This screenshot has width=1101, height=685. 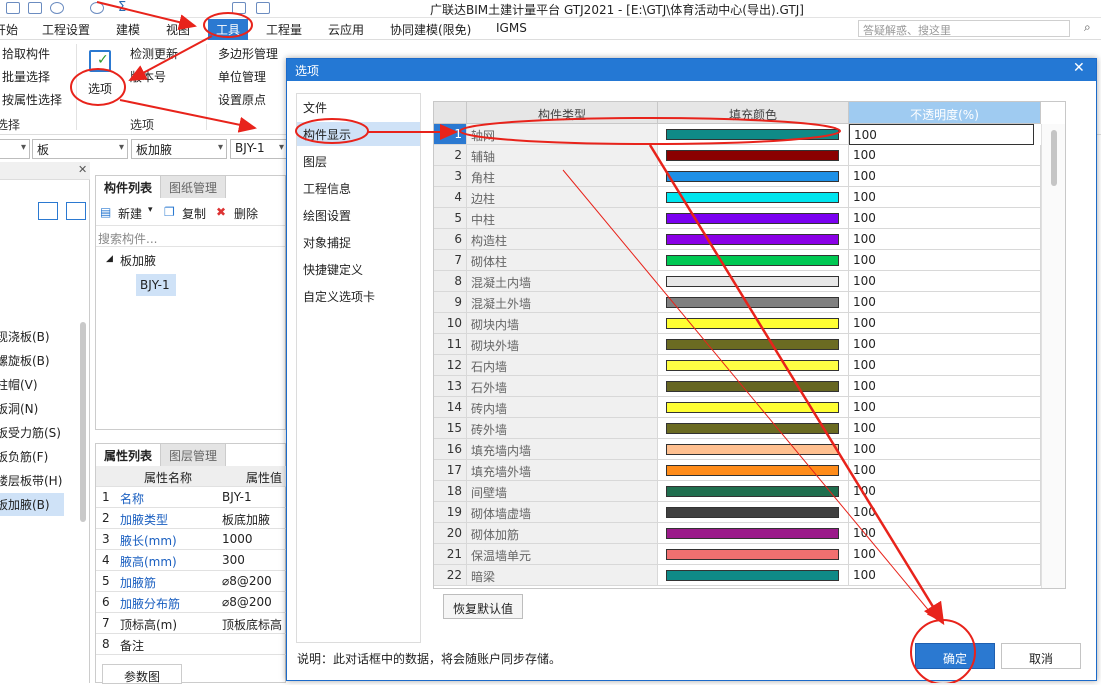 I want to click on scrollbar-thumb, so click(x=1054, y=158).